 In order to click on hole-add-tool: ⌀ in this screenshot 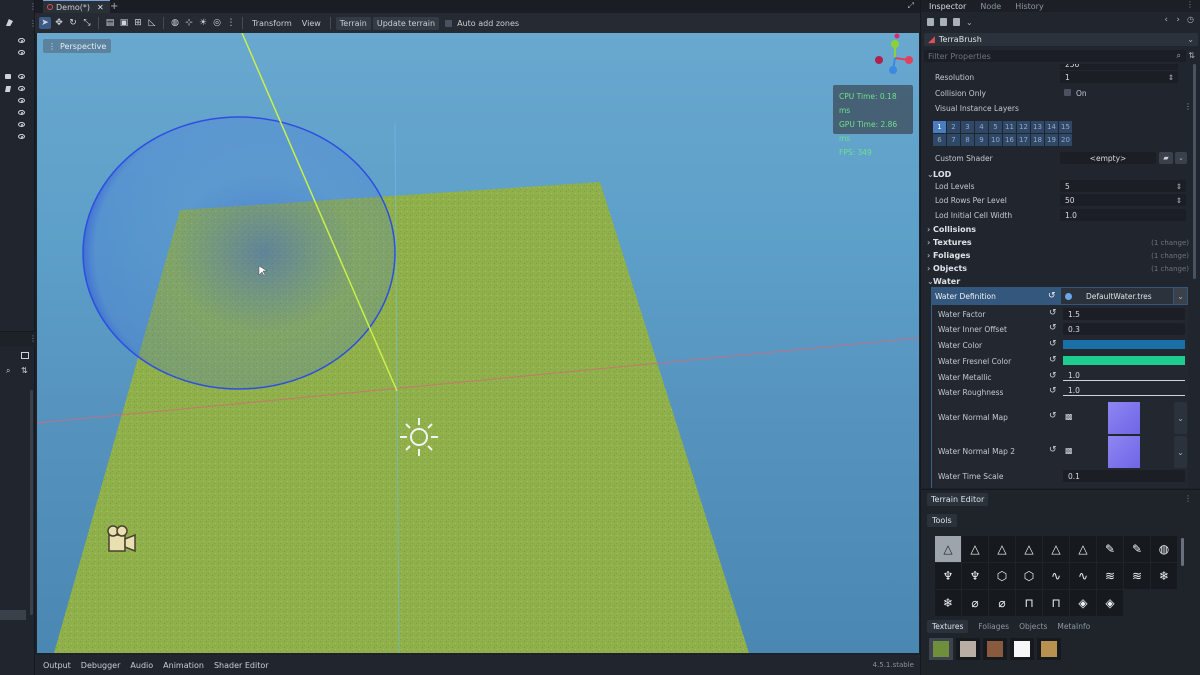, I will do `click(975, 603)`.